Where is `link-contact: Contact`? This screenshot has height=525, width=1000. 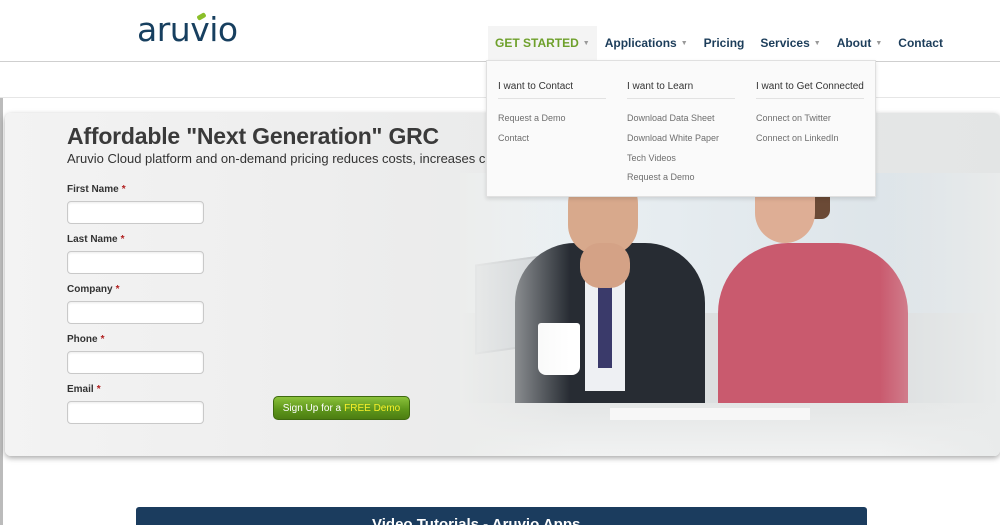
link-contact: Contact is located at coordinates (513, 138).